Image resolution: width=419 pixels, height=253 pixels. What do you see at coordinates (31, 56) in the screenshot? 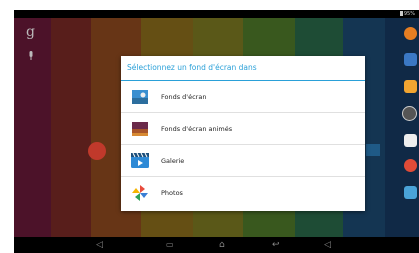
I see `voice-search-icon` at bounding box center [31, 56].